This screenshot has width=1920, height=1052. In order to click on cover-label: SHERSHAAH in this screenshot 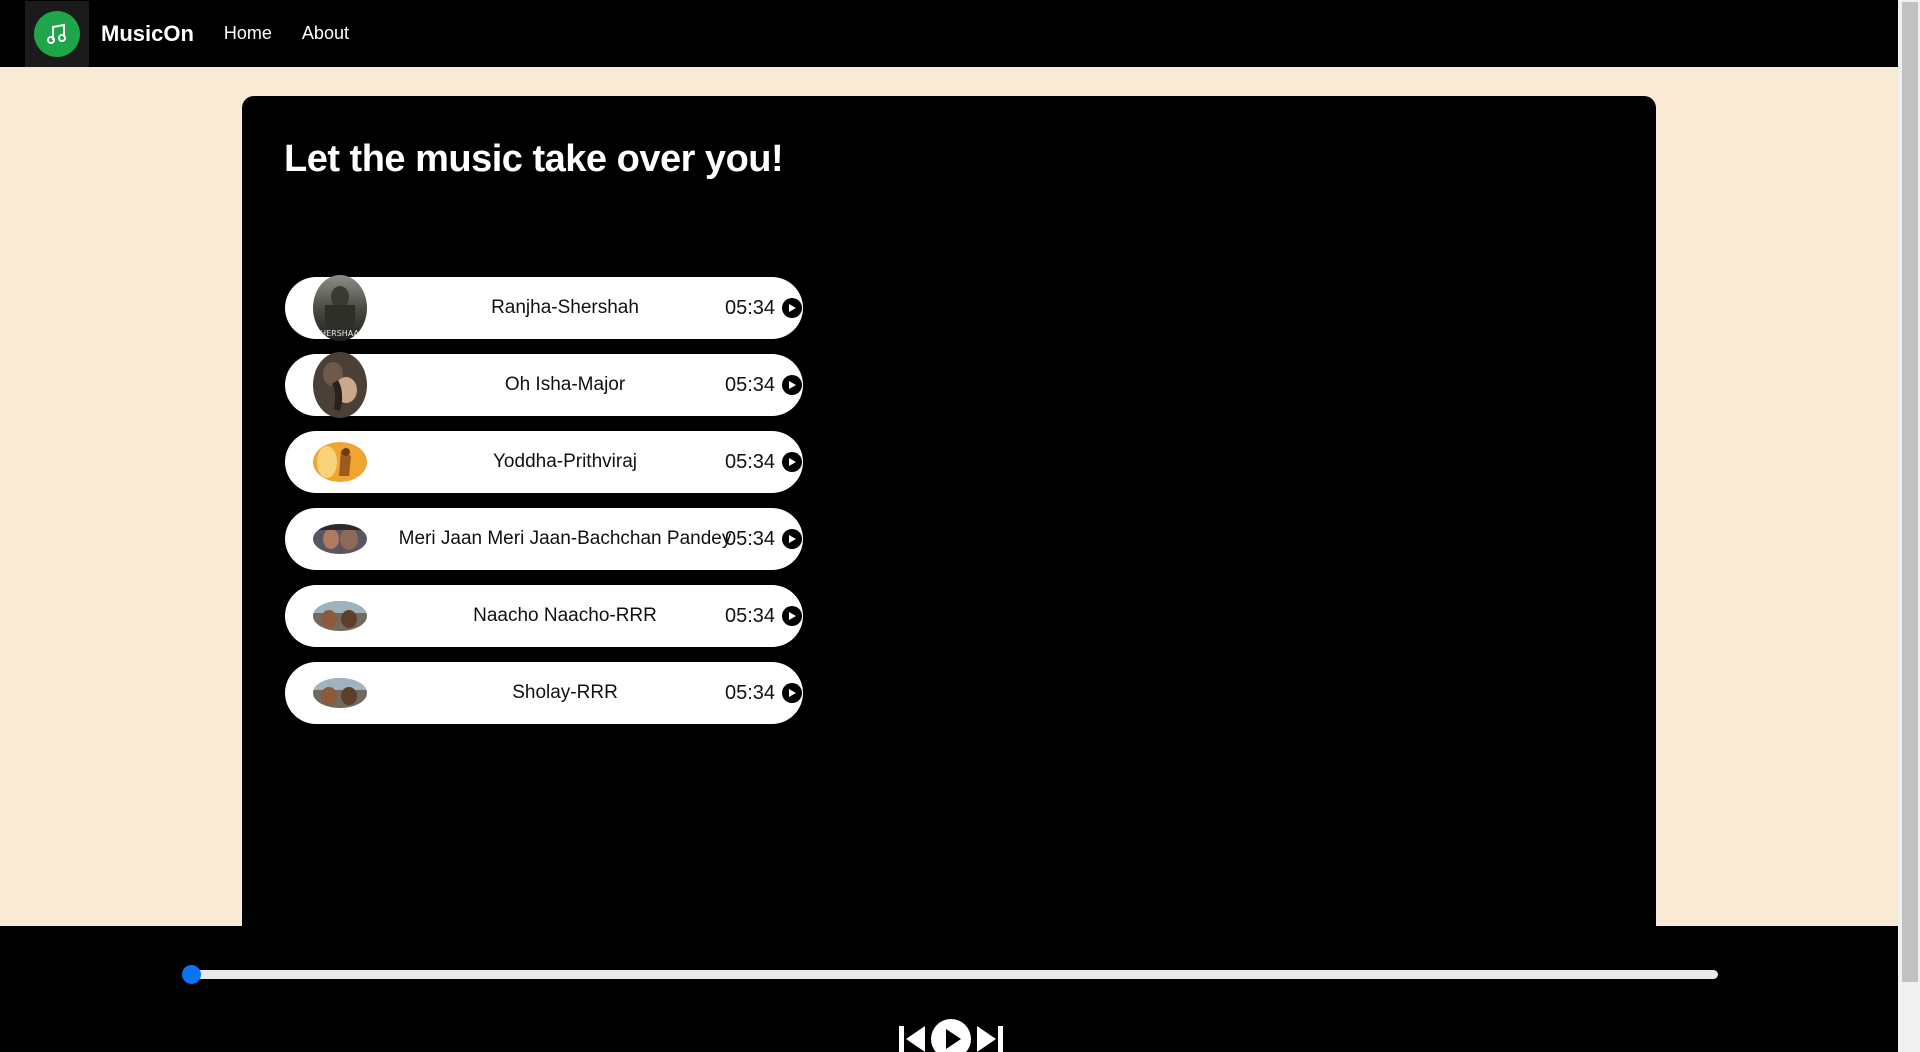, I will do `click(340, 333)`.